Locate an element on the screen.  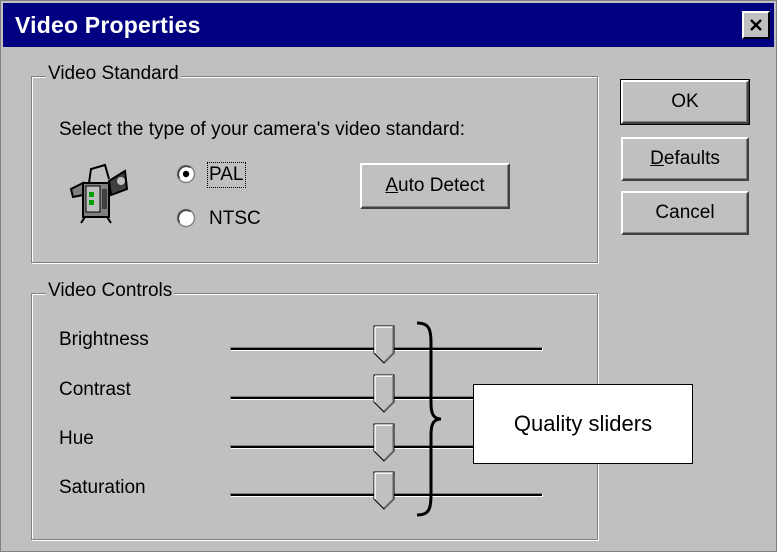
auto-detect-button: Auto Detect is located at coordinates (435, 186).